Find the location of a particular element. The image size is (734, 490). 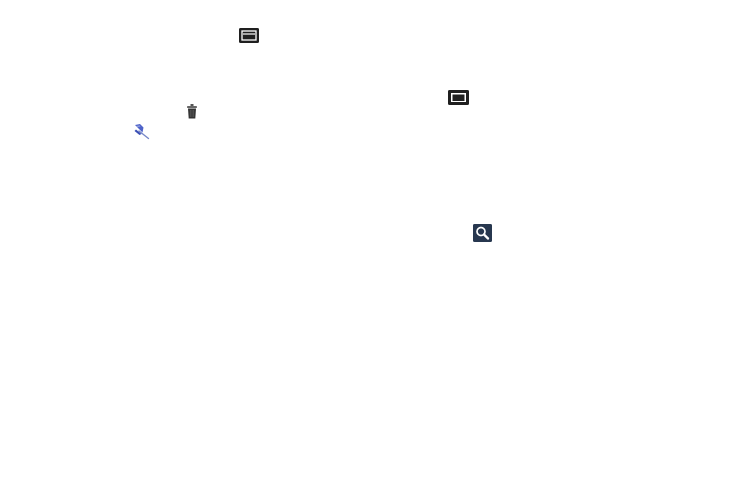

pin-icon is located at coordinates (141, 131).